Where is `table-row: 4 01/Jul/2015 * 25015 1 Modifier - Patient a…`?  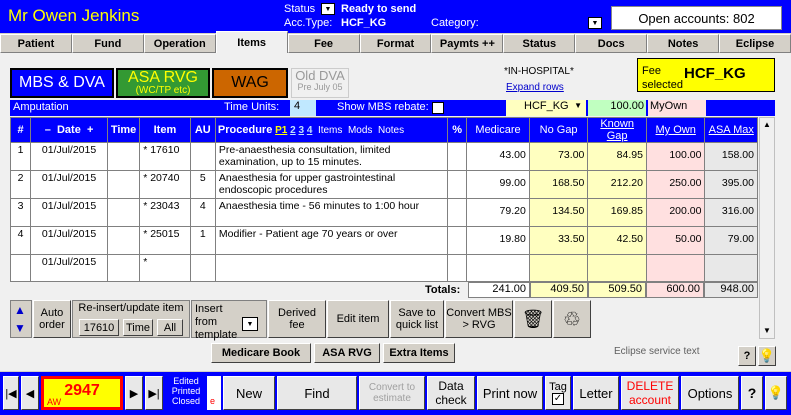 table-row: 4 01/Jul/2015 * 25015 1 Modifier - Patient a… is located at coordinates (383, 240).